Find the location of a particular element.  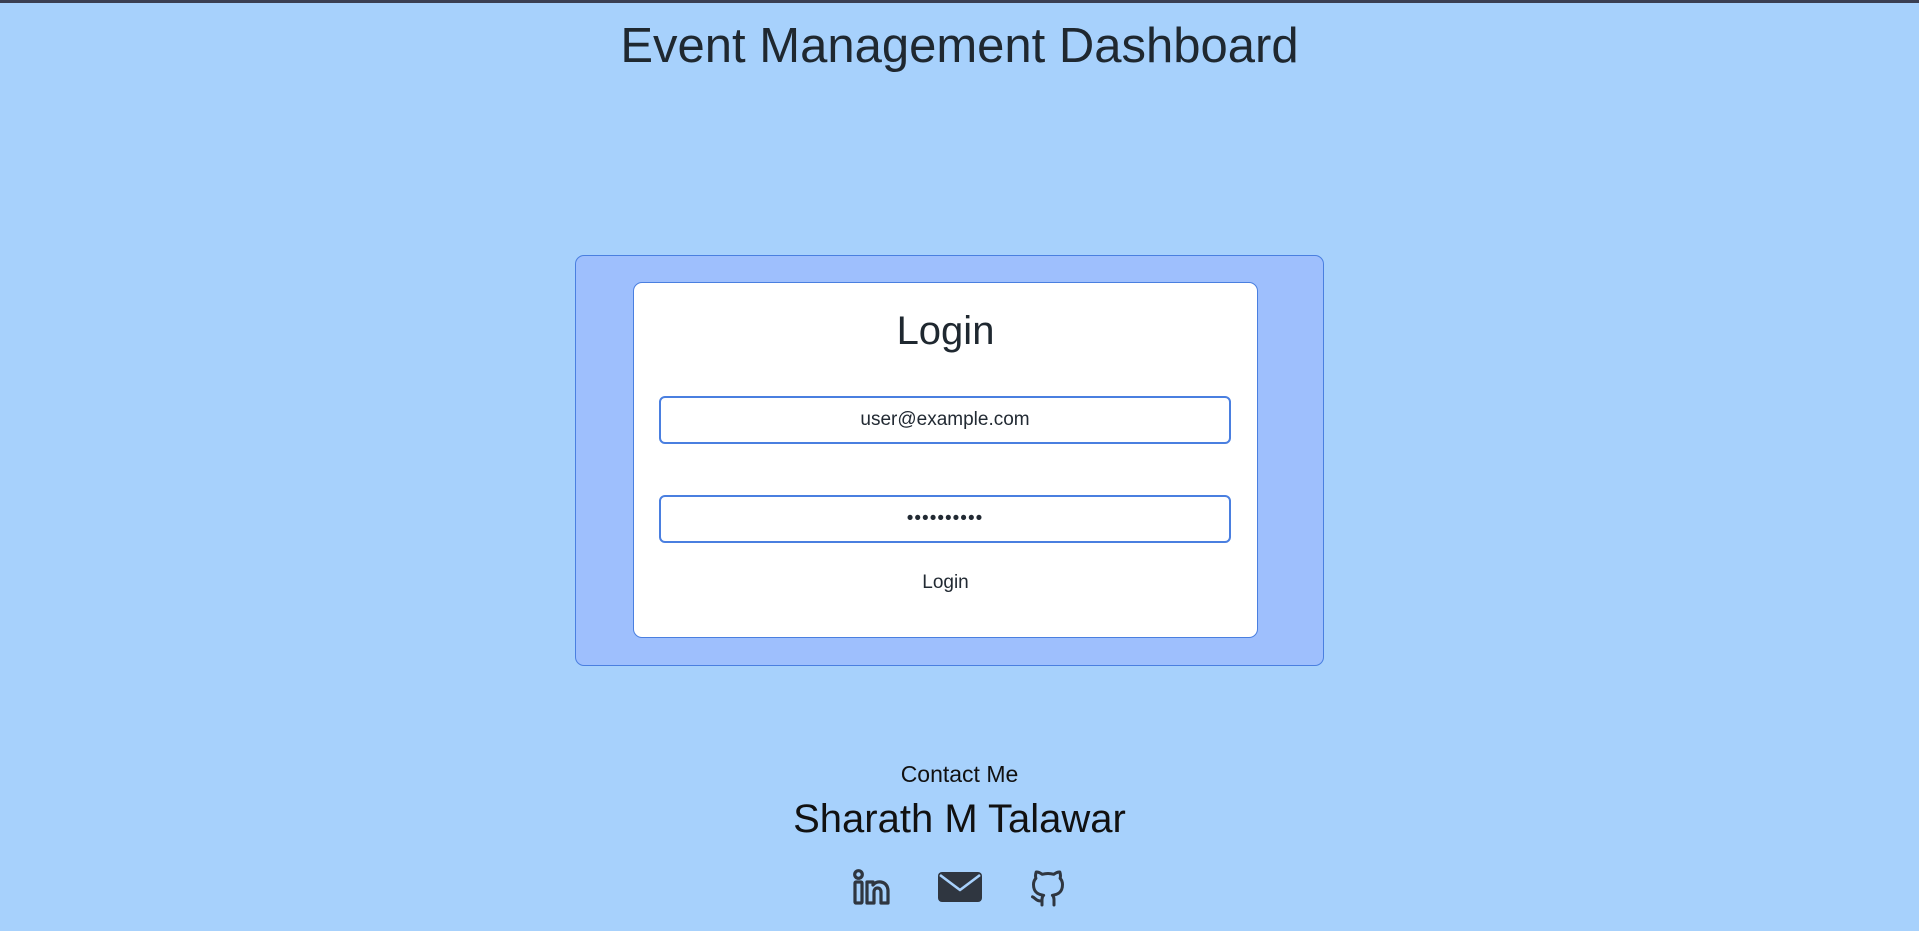

linkedin-icon is located at coordinates (871, 887).